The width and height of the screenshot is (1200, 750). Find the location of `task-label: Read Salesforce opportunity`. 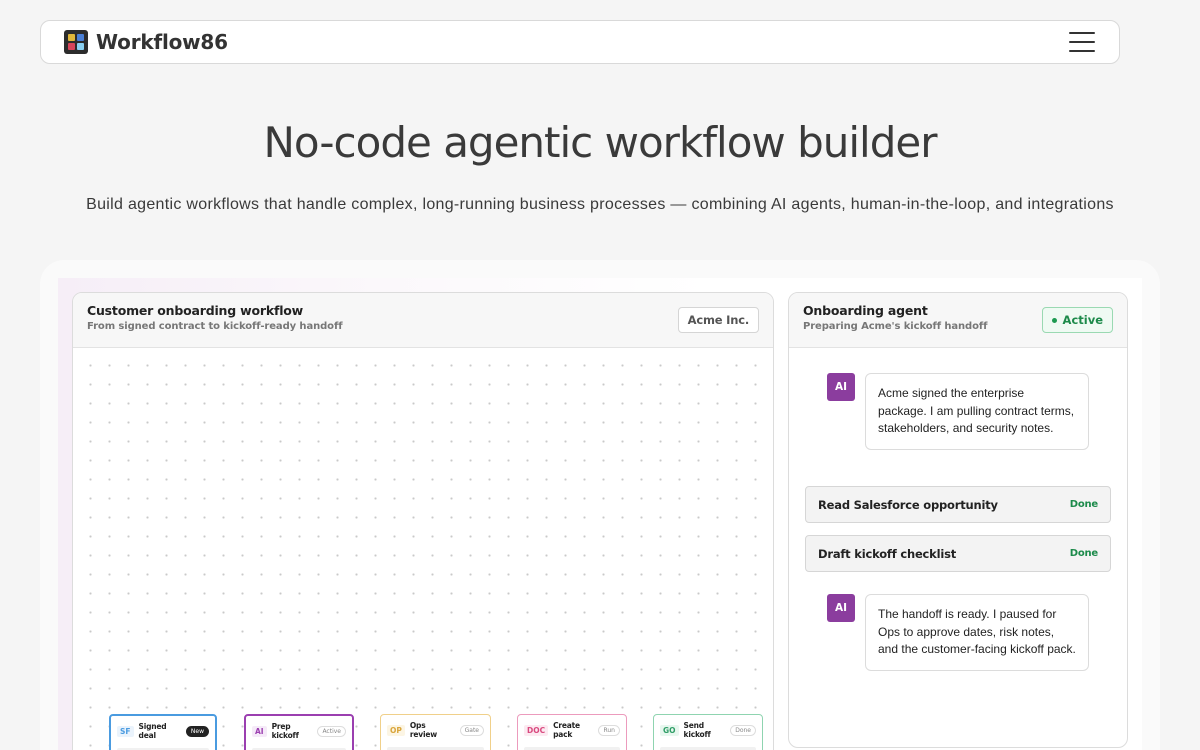

task-label: Read Salesforce opportunity is located at coordinates (908, 504).